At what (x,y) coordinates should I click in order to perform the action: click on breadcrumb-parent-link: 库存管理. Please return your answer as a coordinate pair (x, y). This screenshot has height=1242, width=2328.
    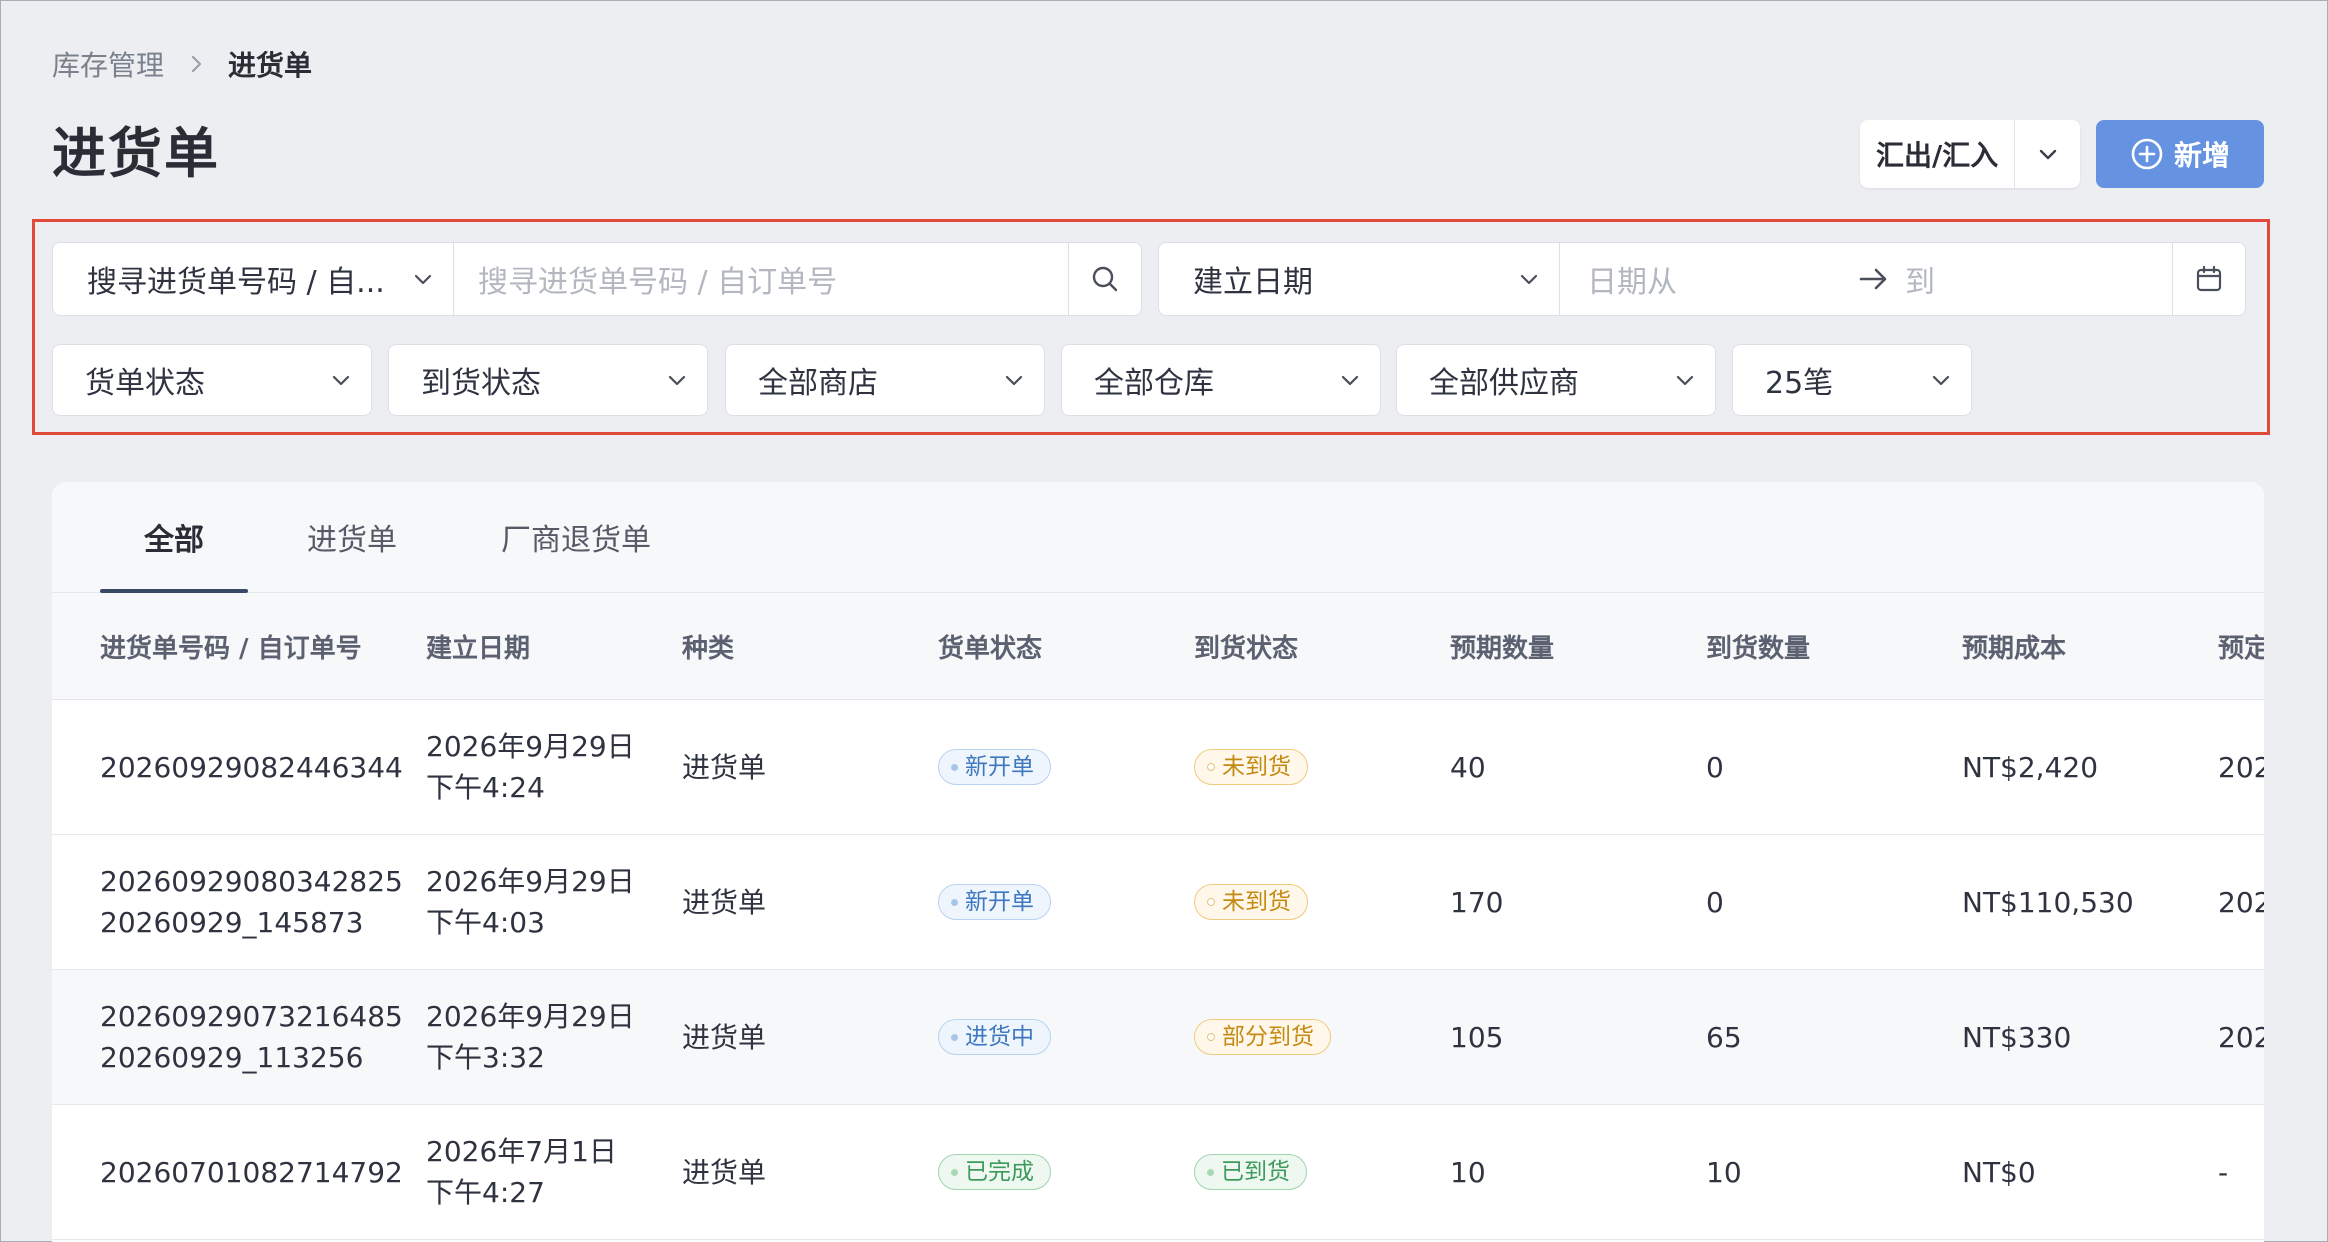
    Looking at the image, I should click on (108, 64).